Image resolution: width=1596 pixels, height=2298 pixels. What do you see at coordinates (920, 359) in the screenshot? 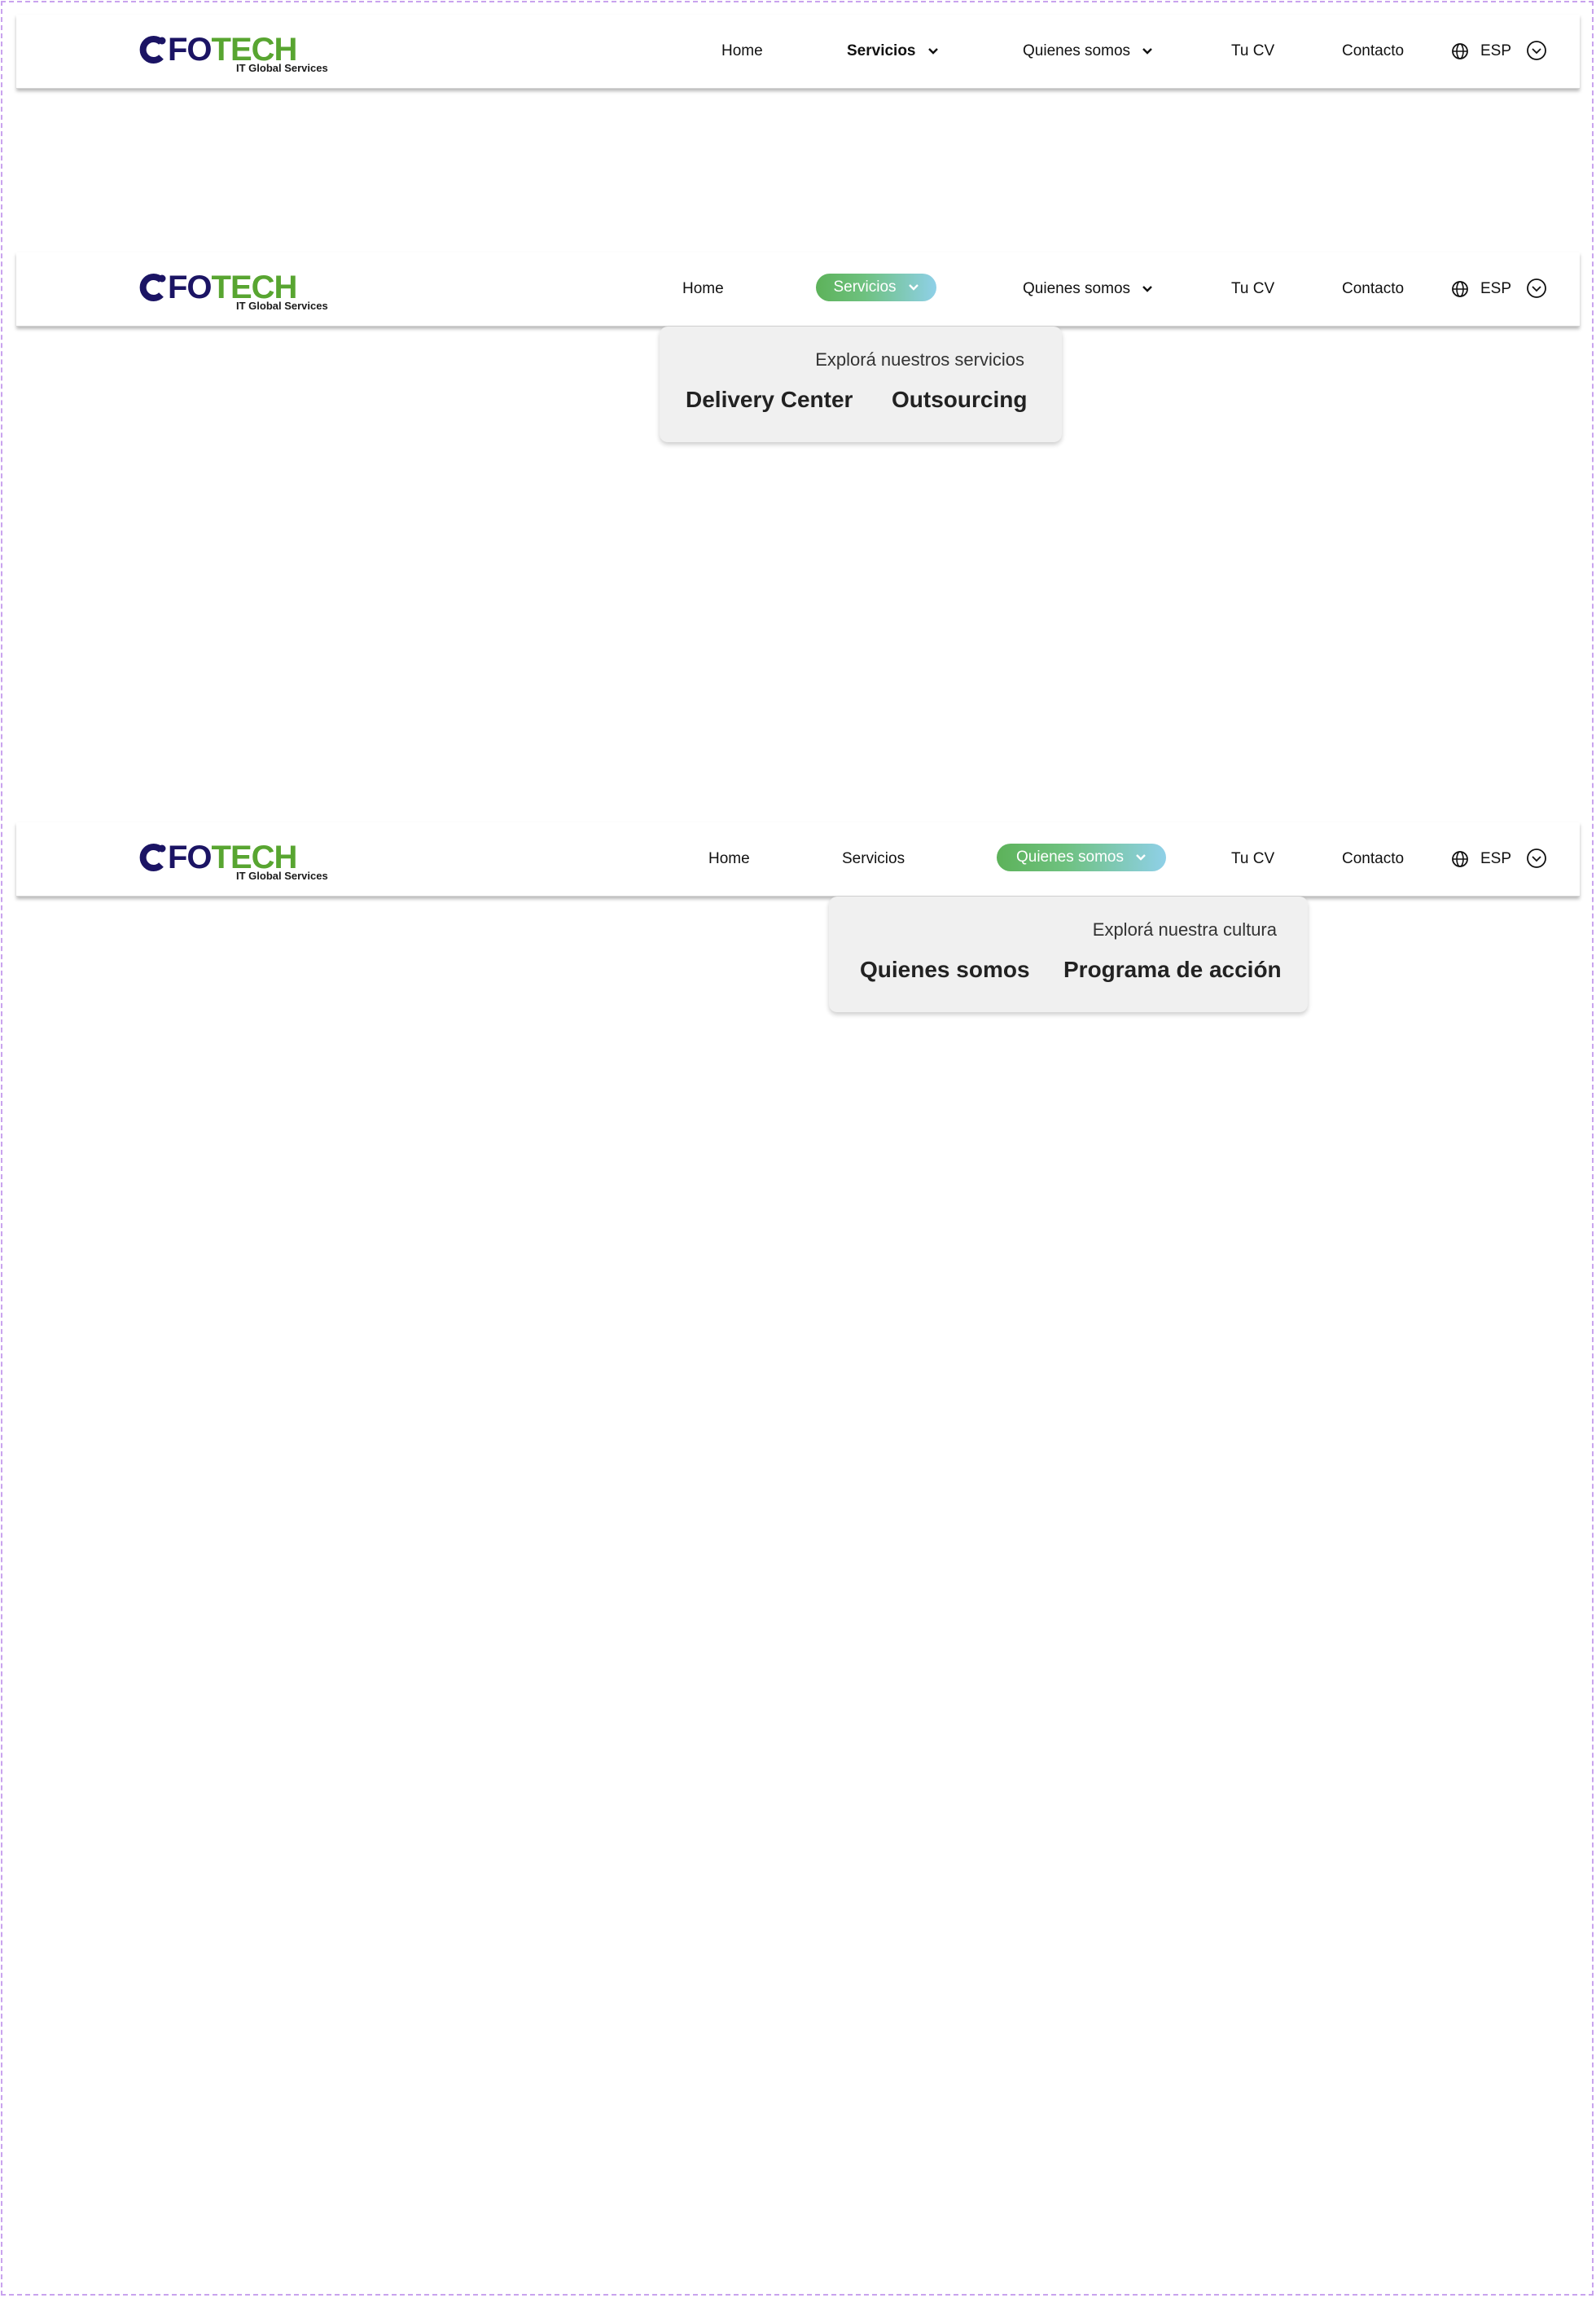
I see `servicios-dropdown-caption: Explorá nuestros servicios` at bounding box center [920, 359].